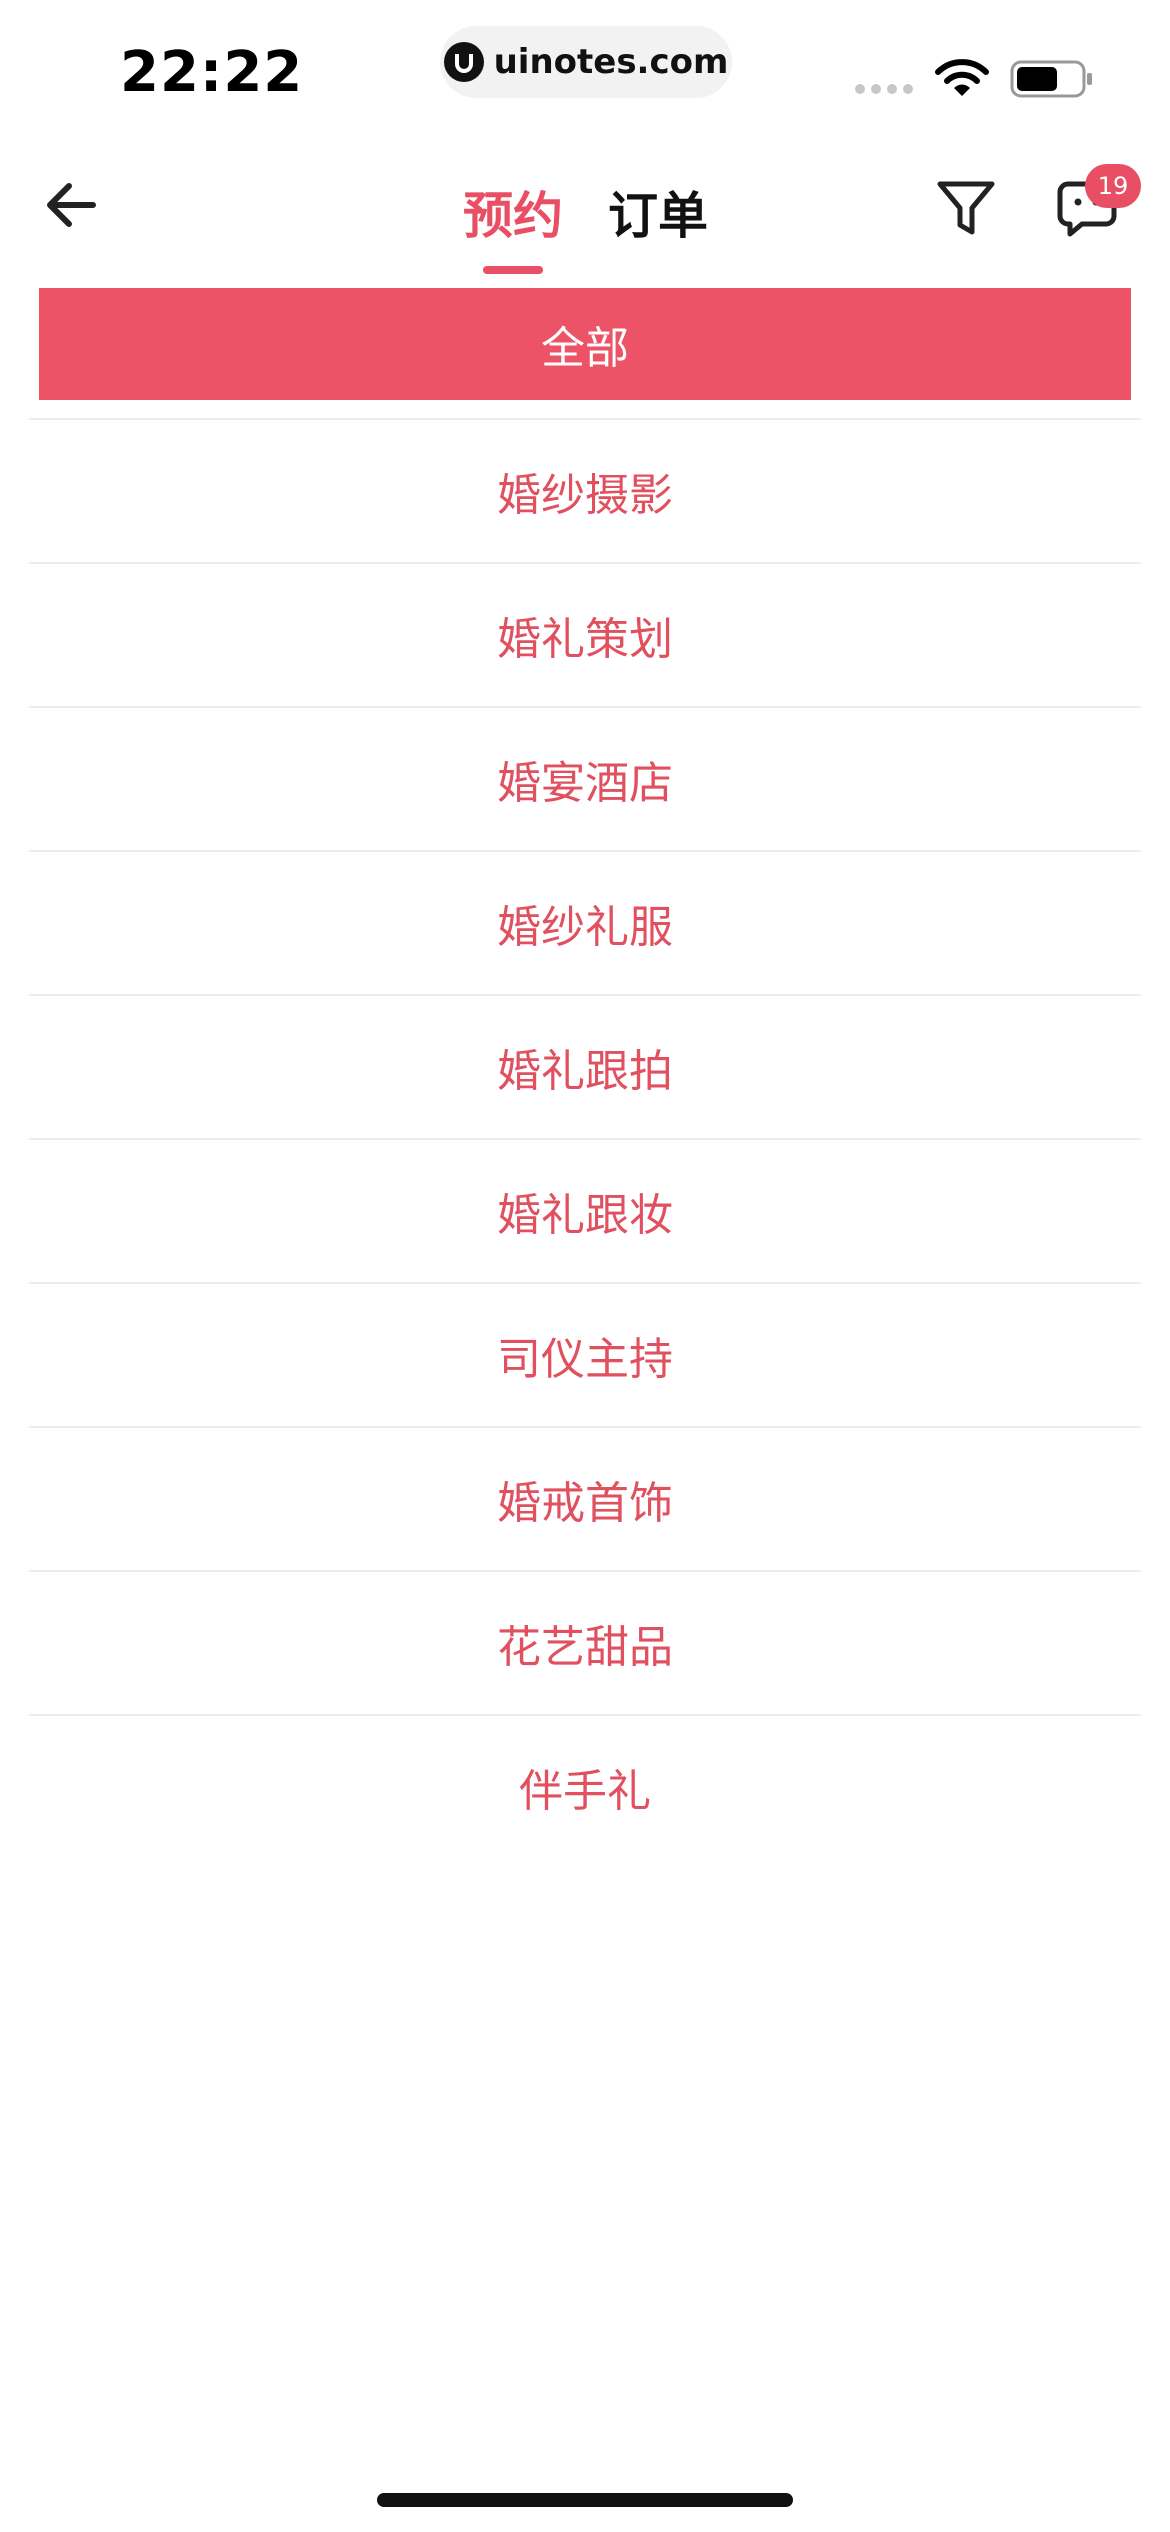  What do you see at coordinates (463, 62) in the screenshot?
I see `uinotes-logo-icon` at bounding box center [463, 62].